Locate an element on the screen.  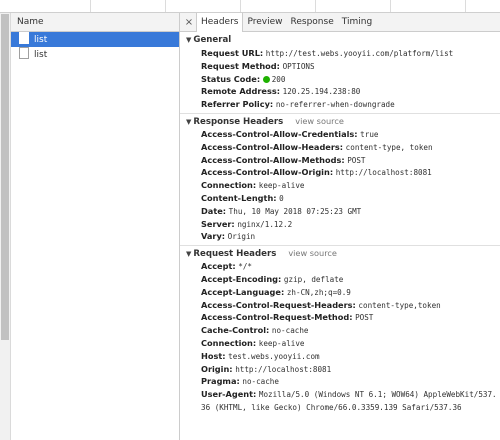
header-value: true is located at coordinates (369, 134).